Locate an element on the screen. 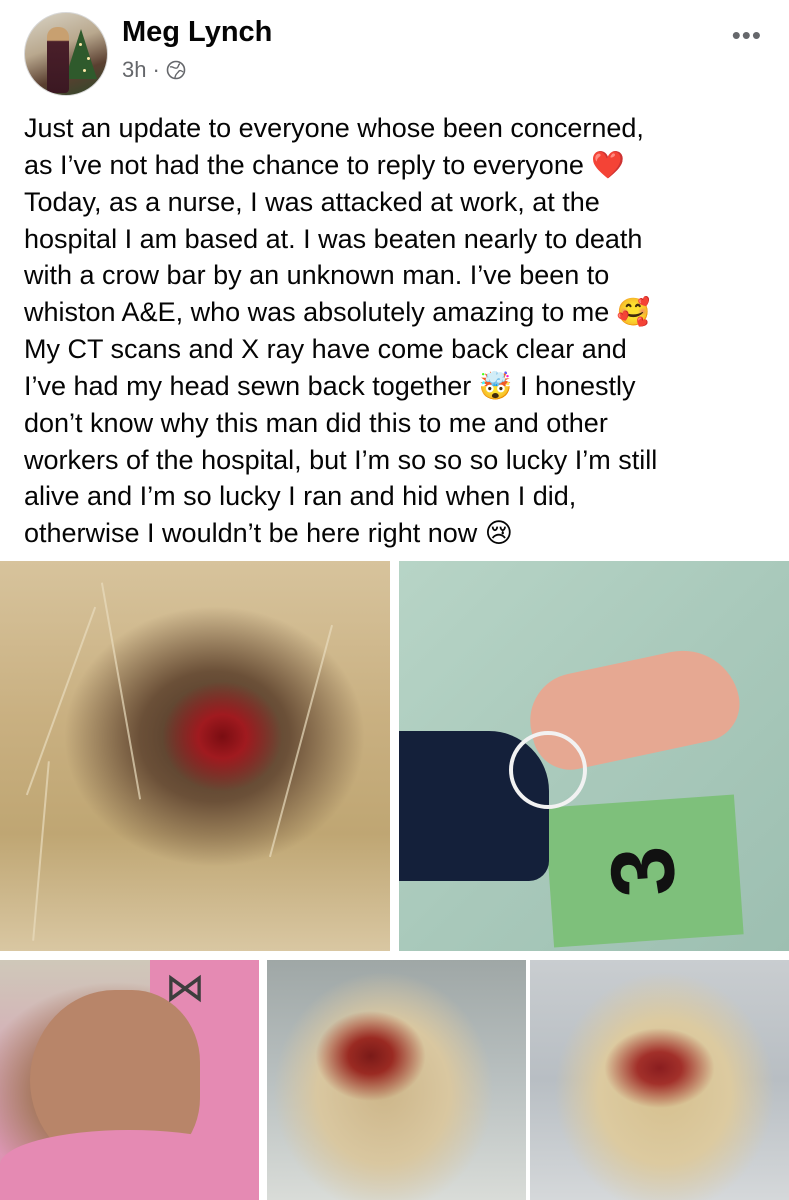 The width and height of the screenshot is (789, 1200). post-photo-head-back is located at coordinates (396, 1080).